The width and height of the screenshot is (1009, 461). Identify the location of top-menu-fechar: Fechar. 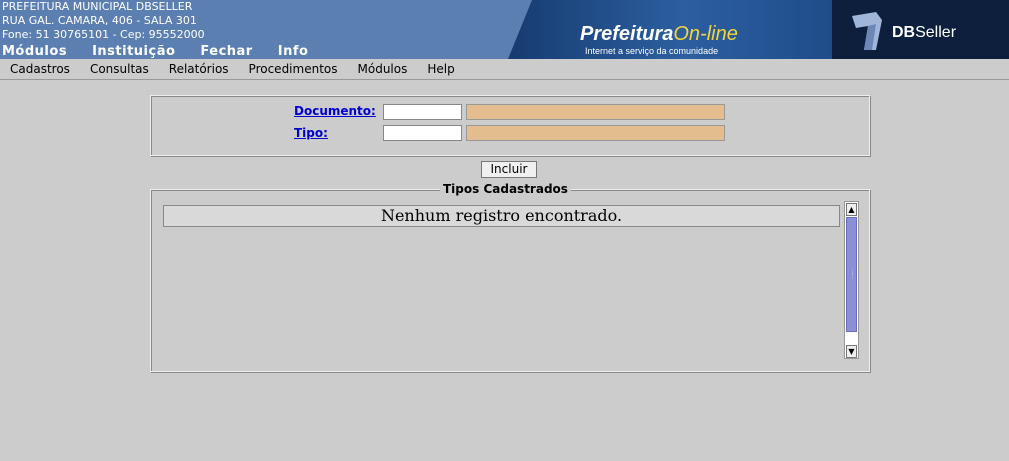
(226, 51).